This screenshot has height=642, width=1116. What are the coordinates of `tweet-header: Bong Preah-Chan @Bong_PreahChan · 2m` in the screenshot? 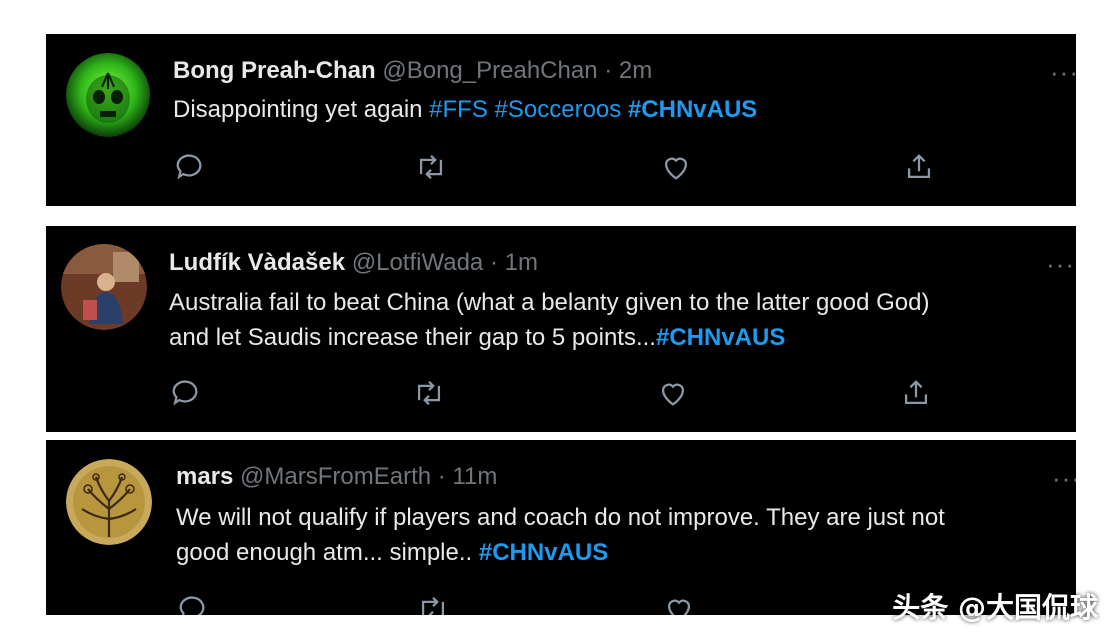 It's located at (412, 71).